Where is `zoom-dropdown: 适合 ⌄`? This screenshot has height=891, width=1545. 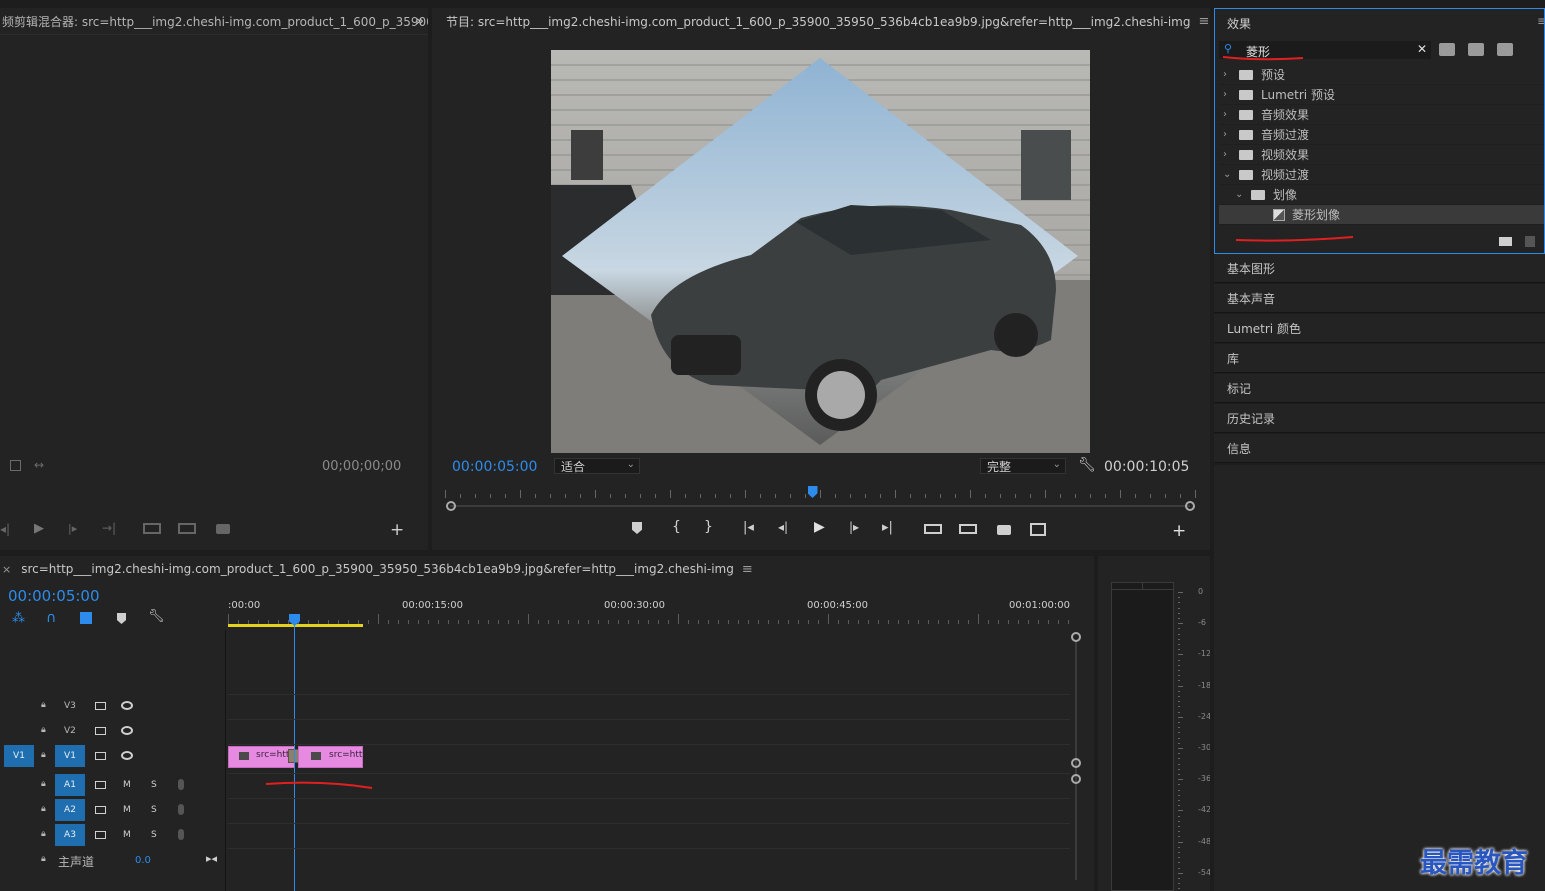 zoom-dropdown: 适合 ⌄ is located at coordinates (597, 466).